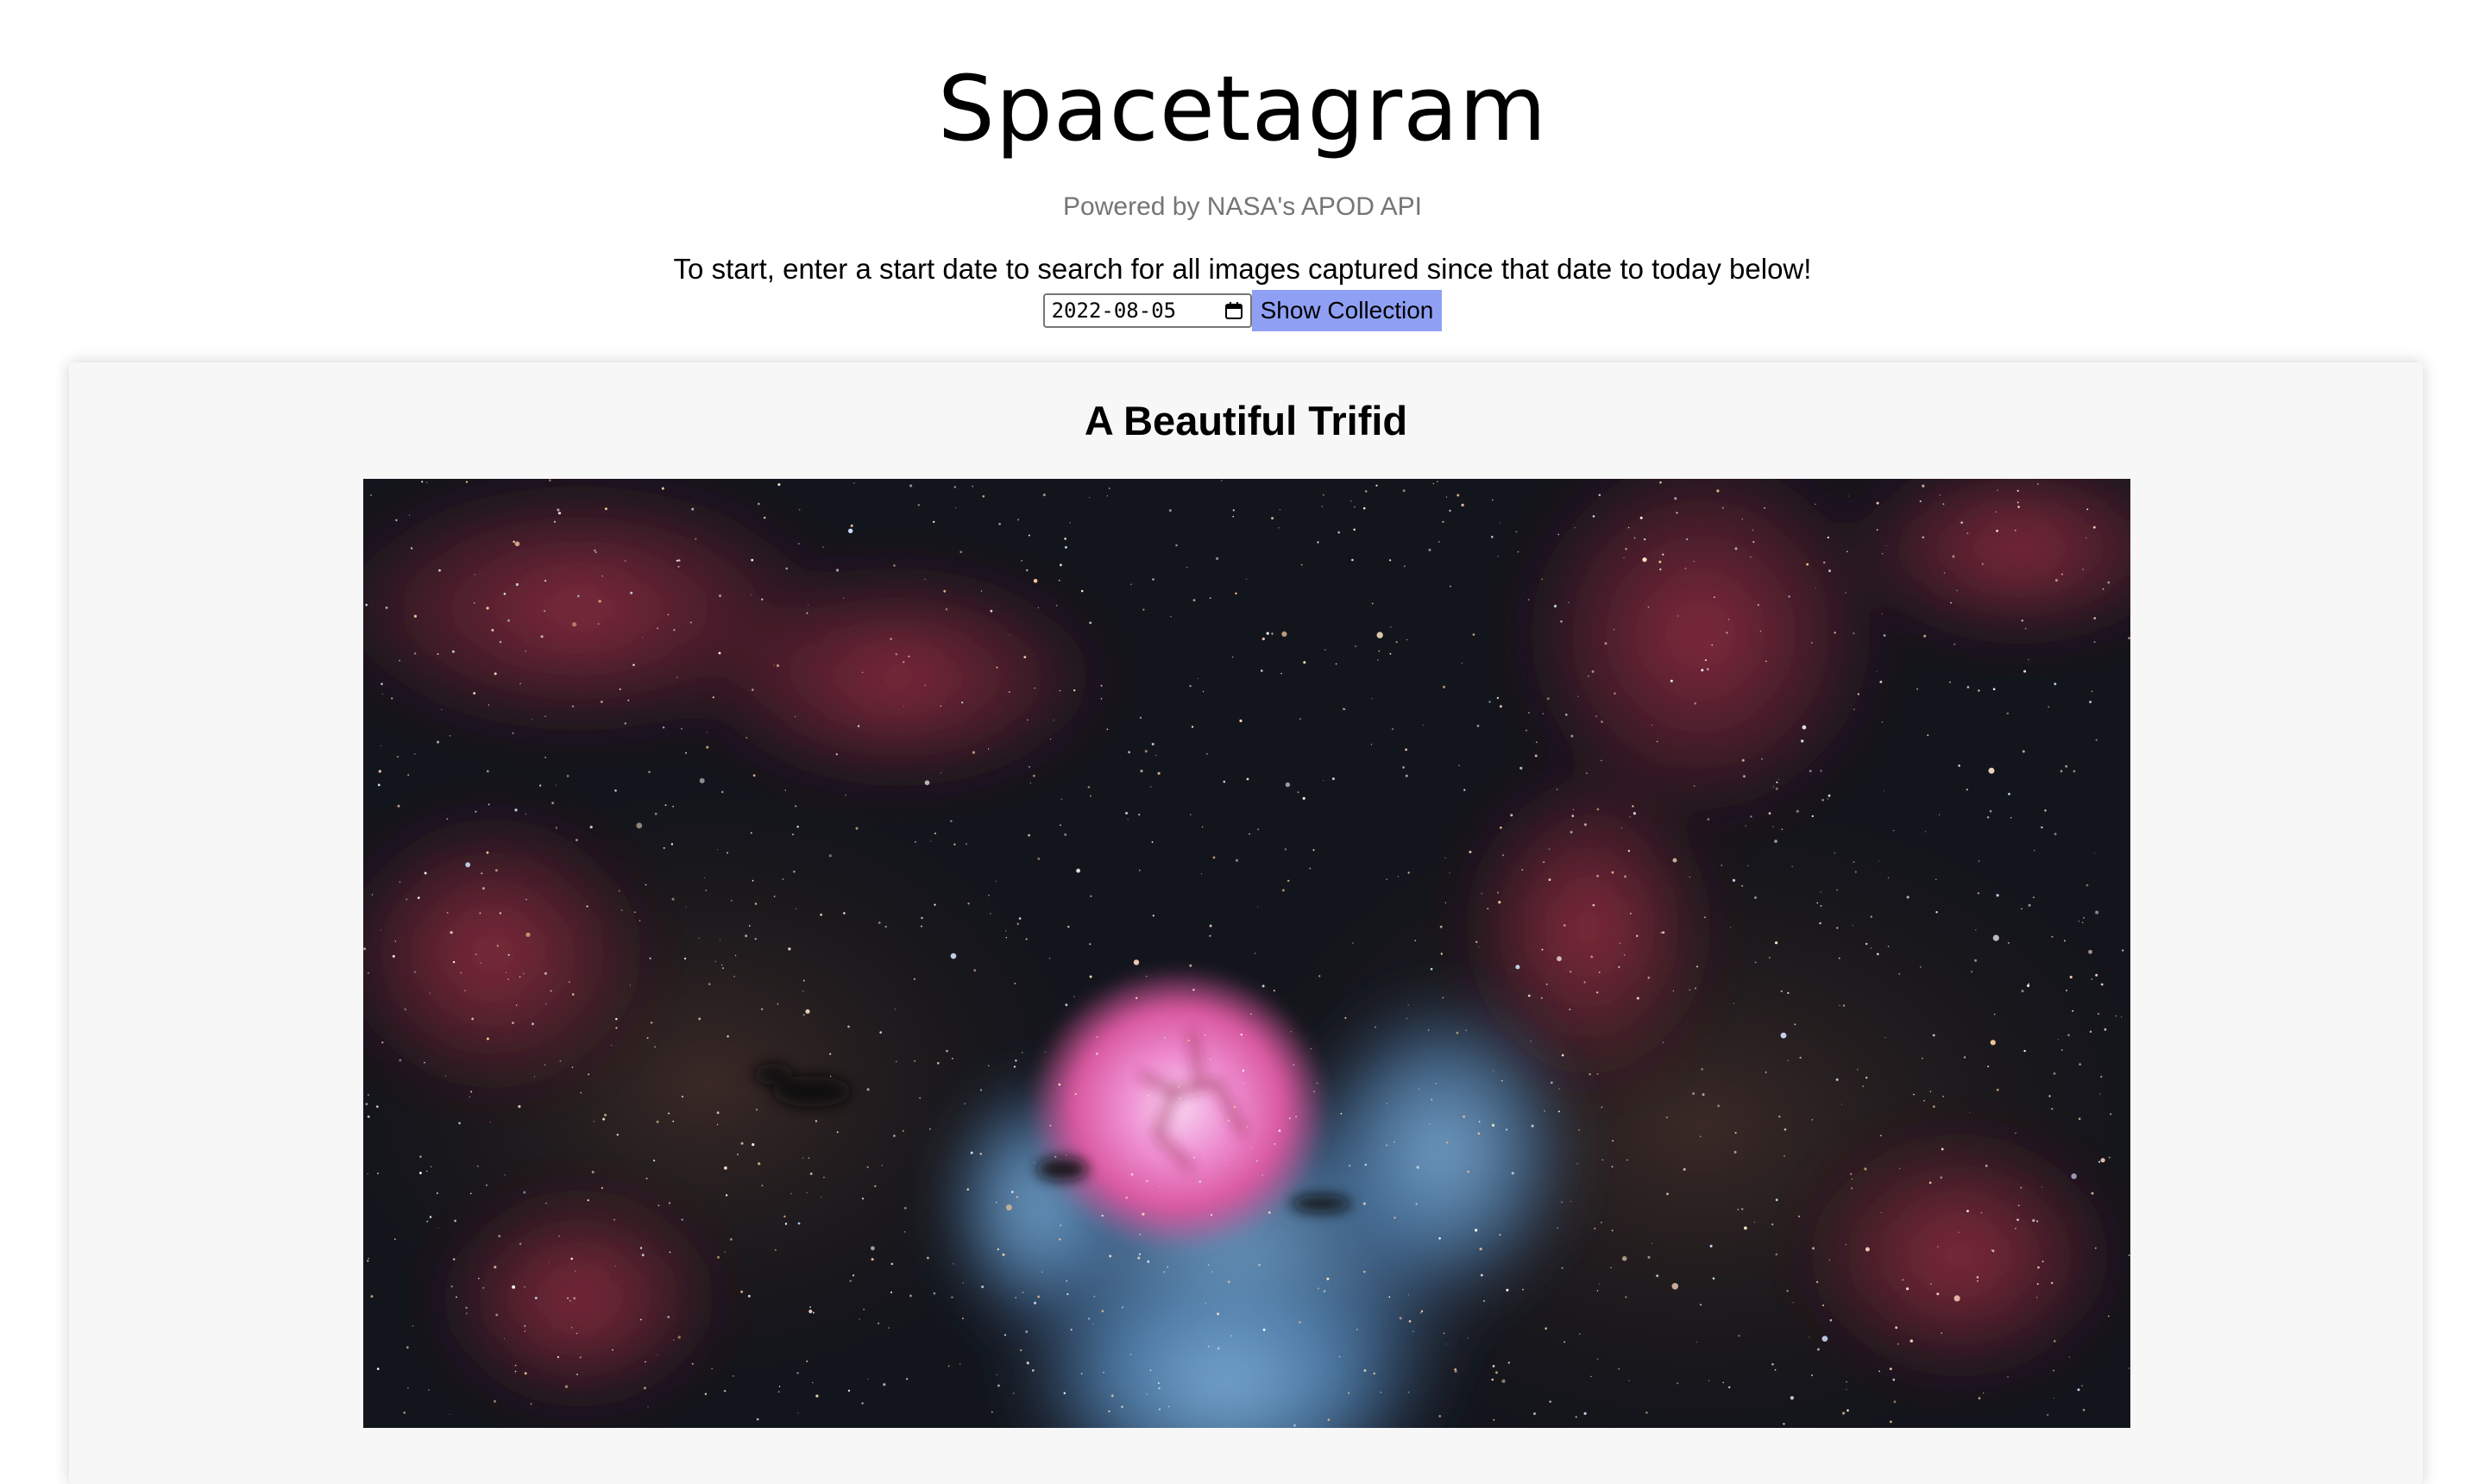 This screenshot has height=1484, width=2485. Describe the element at coordinates (1233, 310) in the screenshot. I see `calendar-icon` at that location.